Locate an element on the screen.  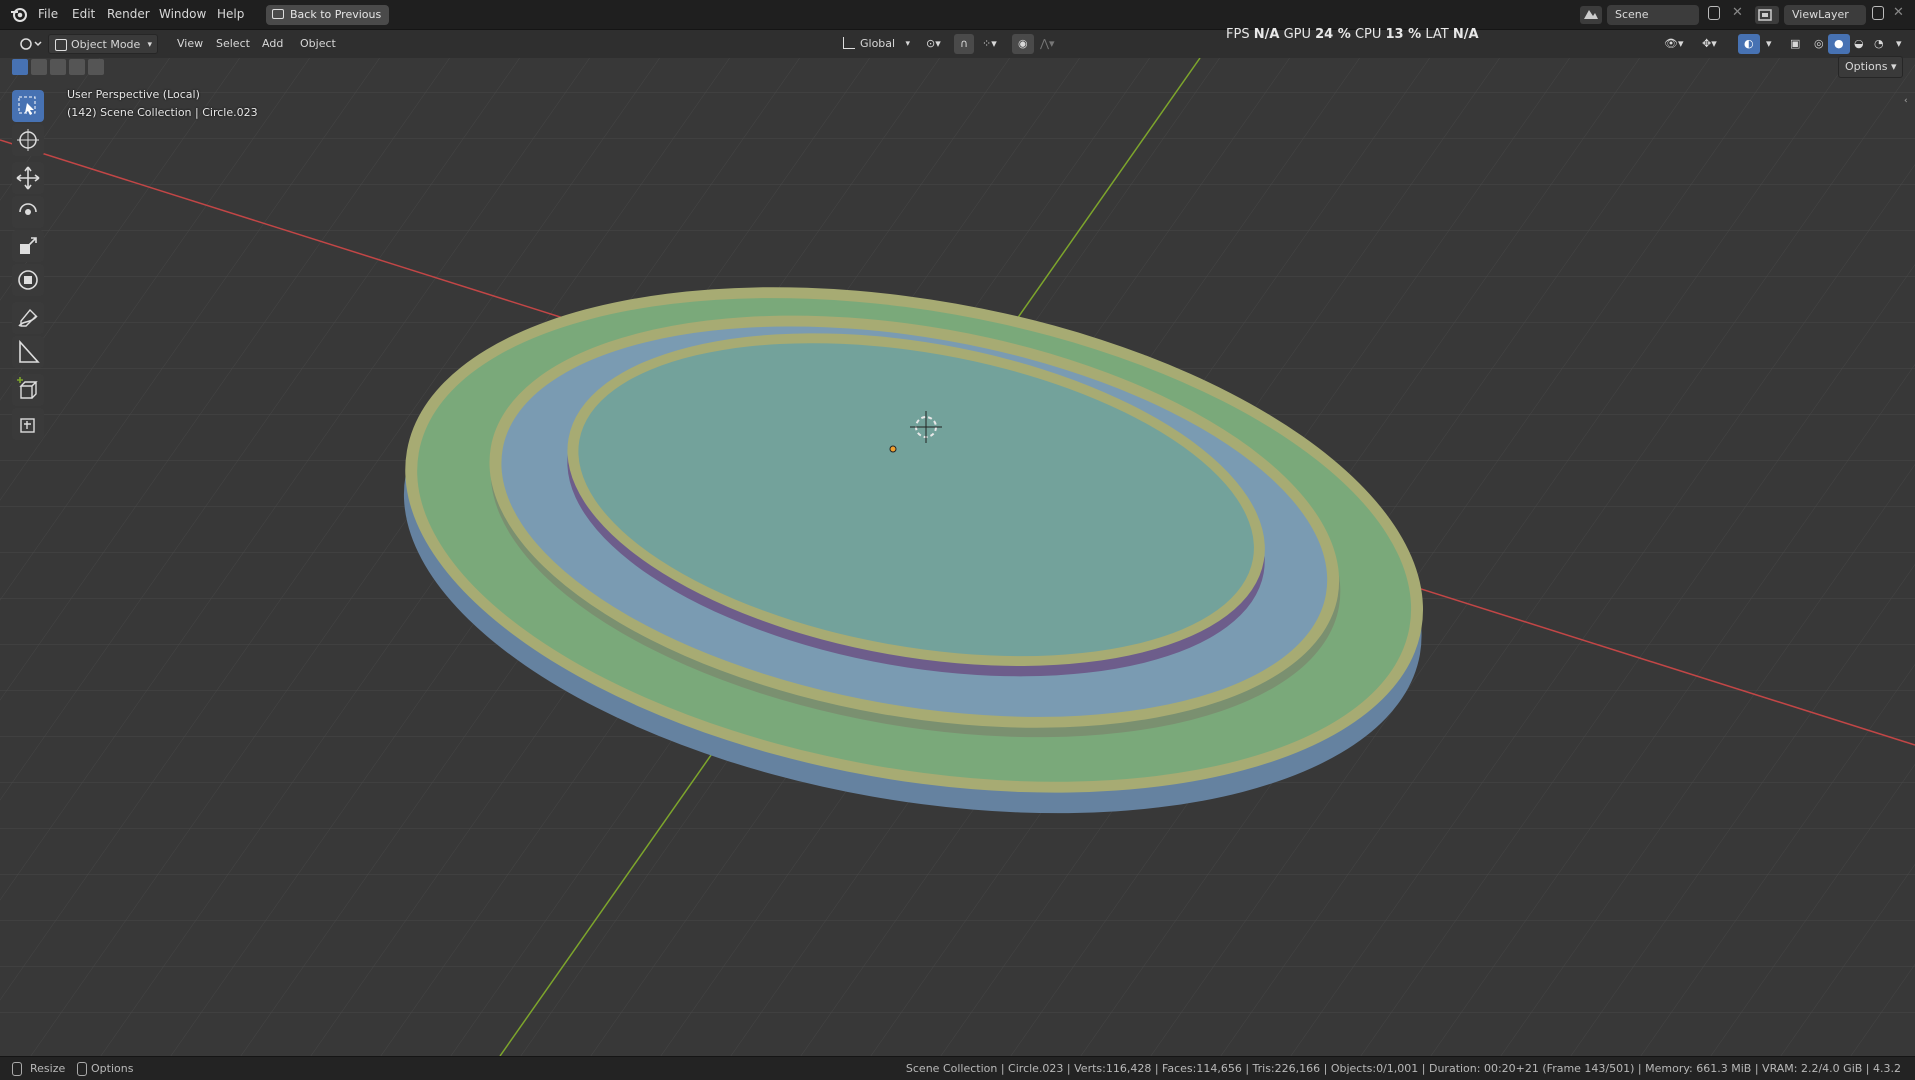
orientation-axes-icon is located at coordinates (849, 43).